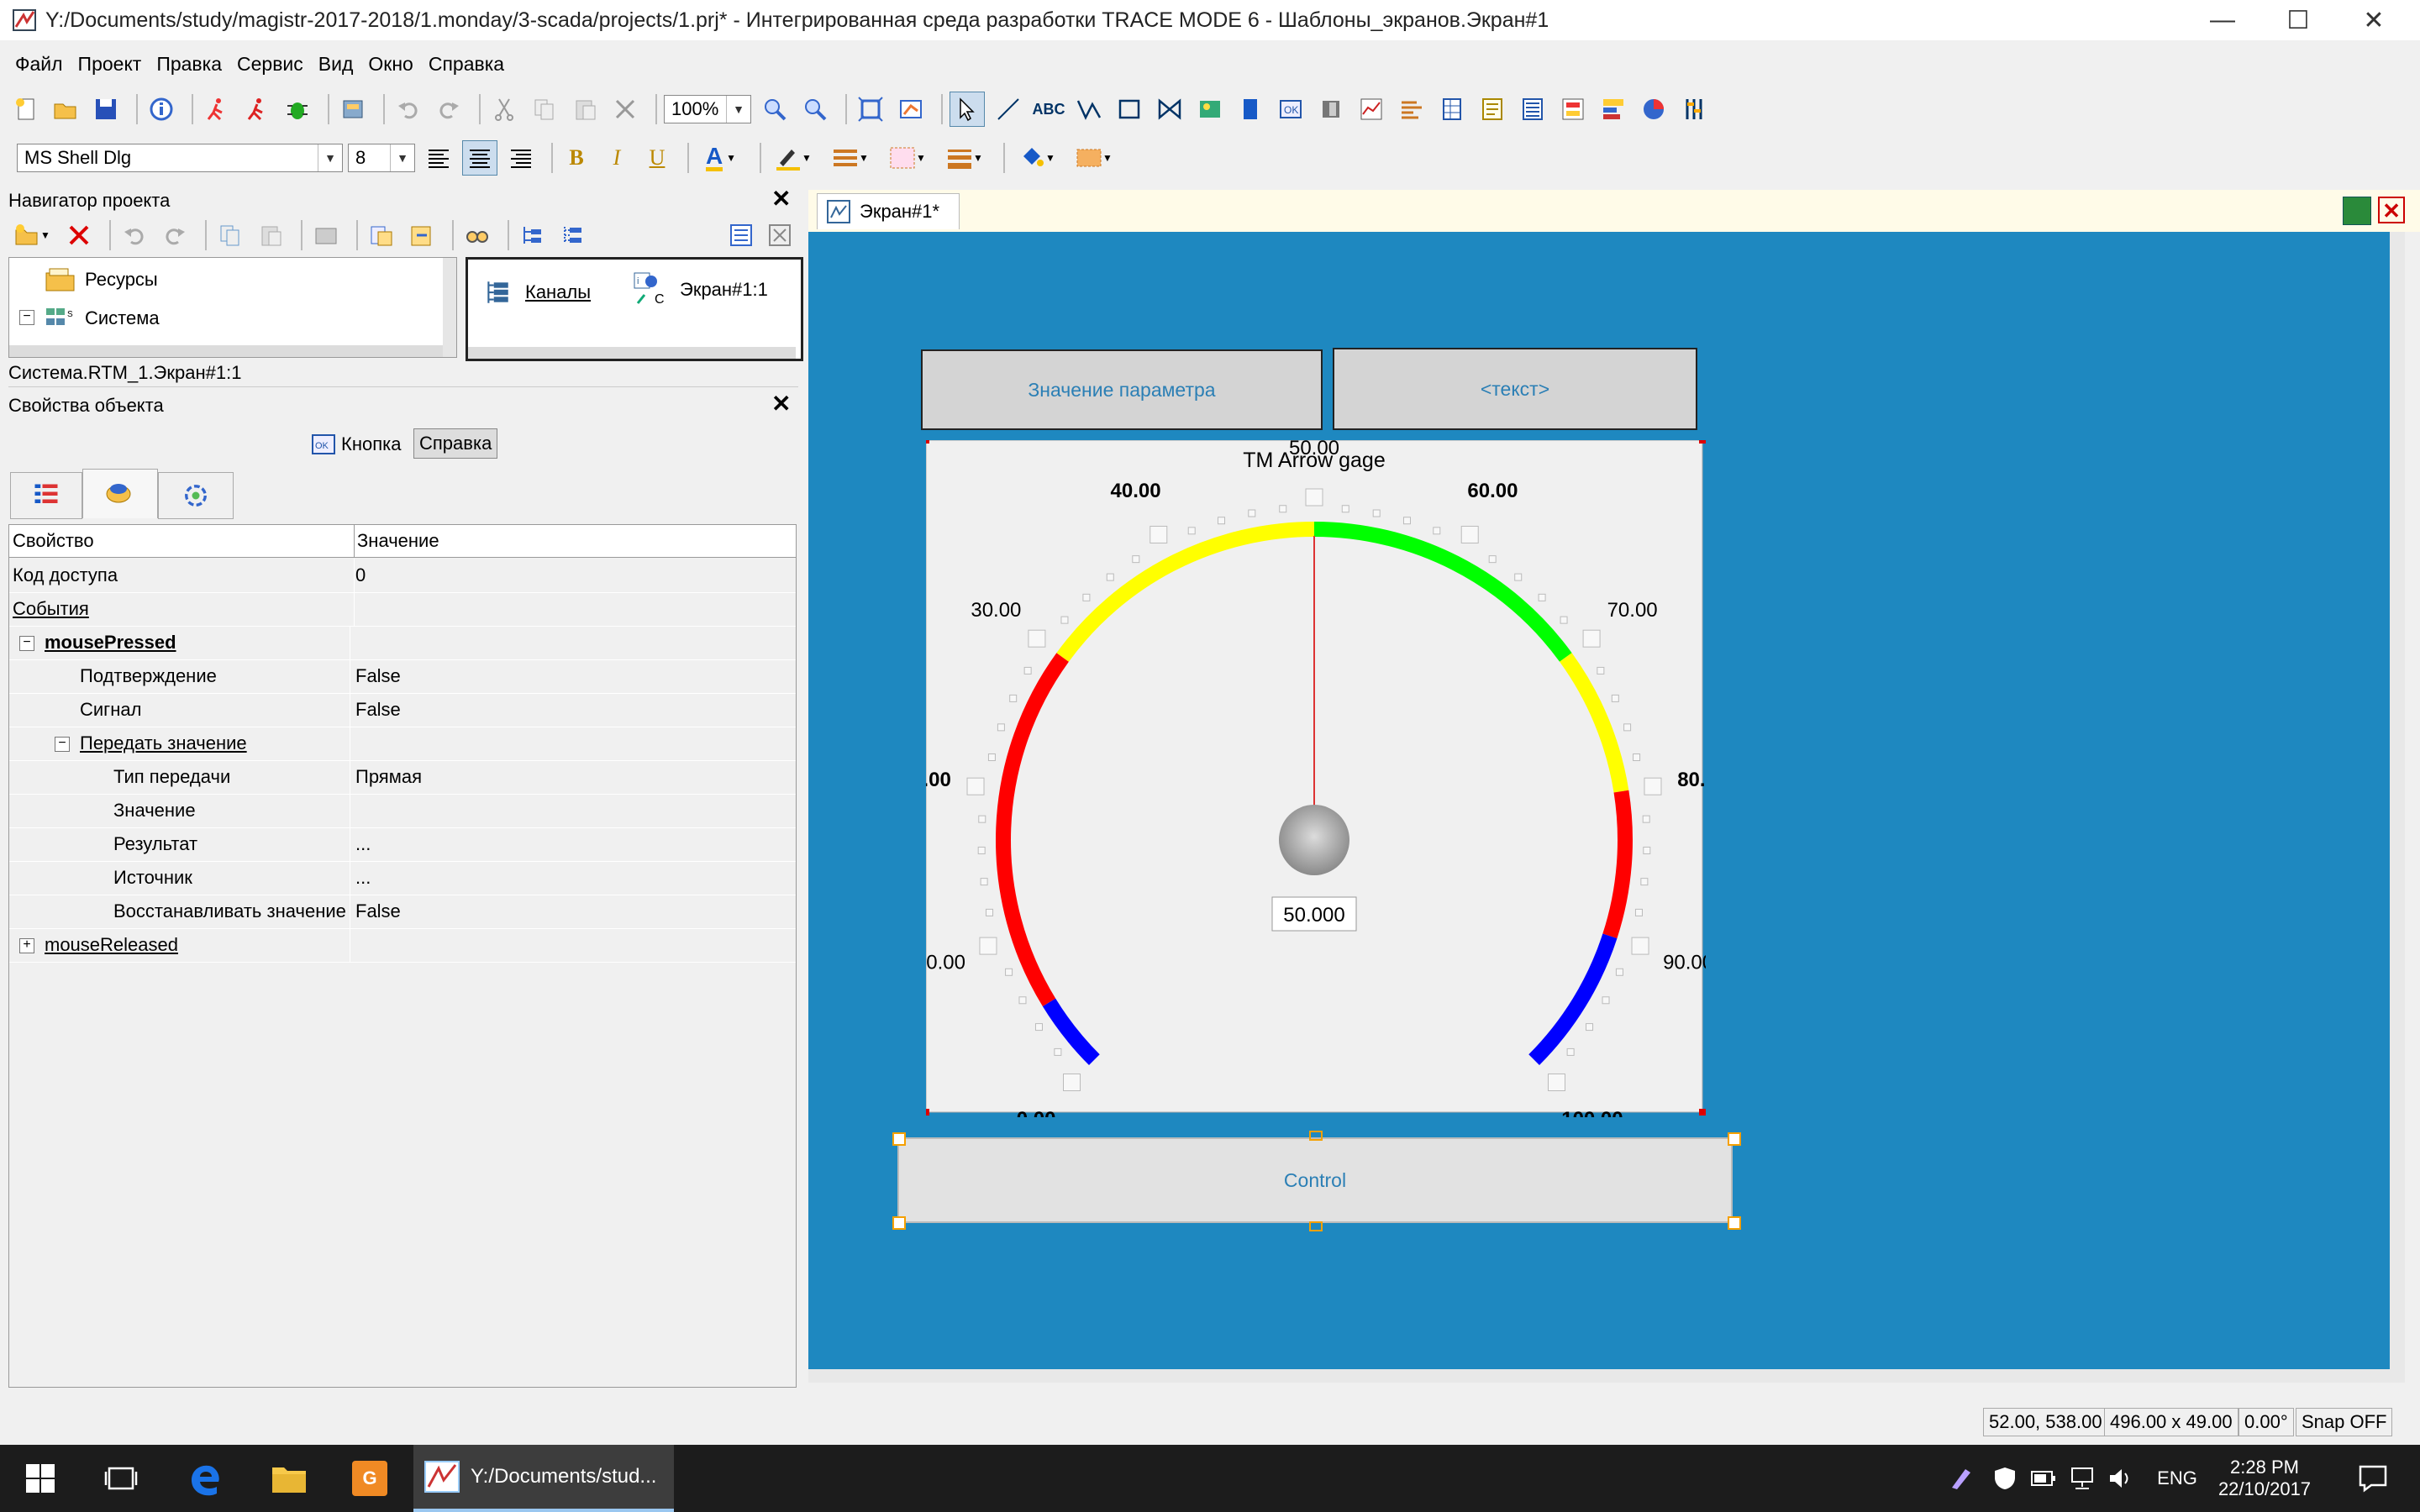 The width and height of the screenshot is (2420, 1512). Describe the element at coordinates (1315, 1180) in the screenshot. I see `control-button: Control` at that location.